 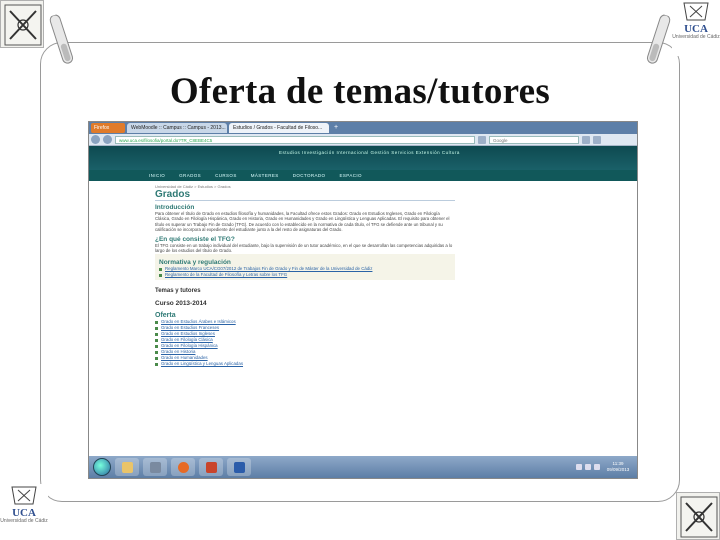 What do you see at coordinates (226, 175) in the screenshot?
I see `menu-item: CURSOS` at bounding box center [226, 175].